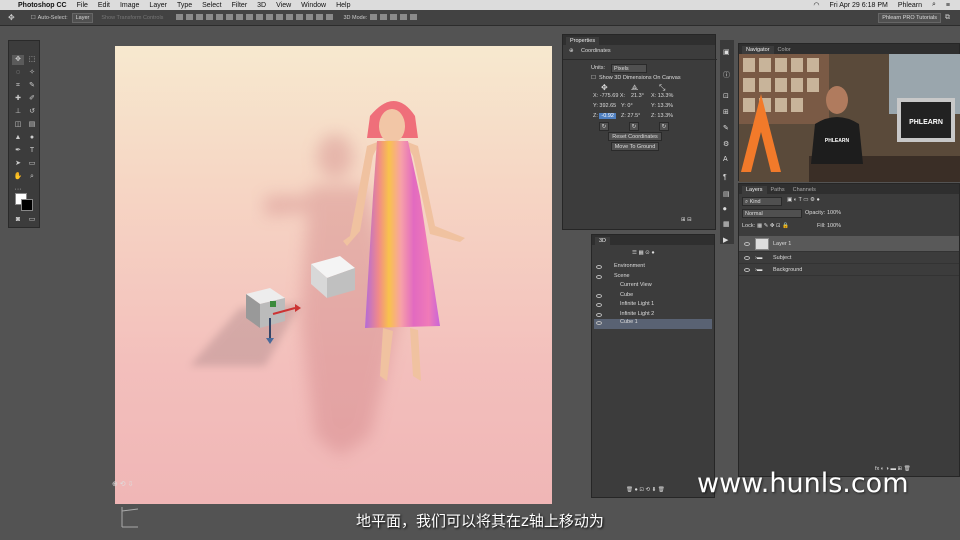 This screenshot has width=960, height=540. What do you see at coordinates (910, 5) in the screenshot?
I see `user-name: Phlearn` at bounding box center [910, 5].